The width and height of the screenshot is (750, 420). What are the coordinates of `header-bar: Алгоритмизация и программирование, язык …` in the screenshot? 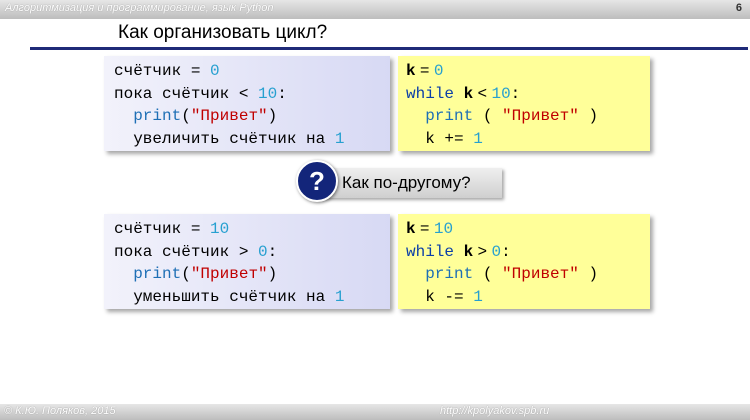 It's located at (375, 9).